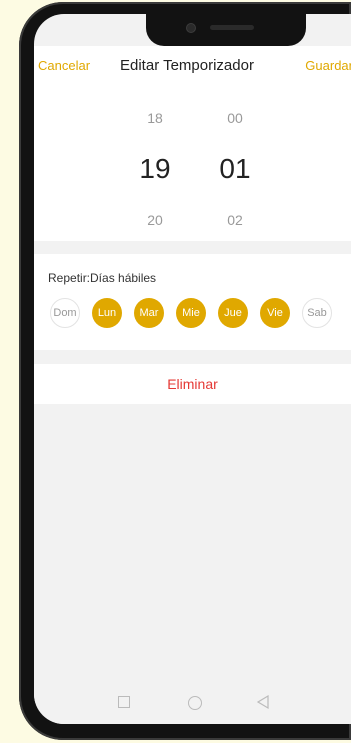 The width and height of the screenshot is (351, 743). Describe the element at coordinates (235, 220) in the screenshot. I see `minute-next: 02` at that location.